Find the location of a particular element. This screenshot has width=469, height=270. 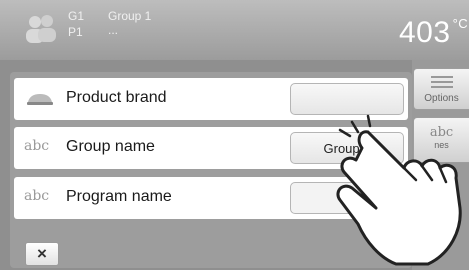

temperature-value: 403 is located at coordinates (425, 32).